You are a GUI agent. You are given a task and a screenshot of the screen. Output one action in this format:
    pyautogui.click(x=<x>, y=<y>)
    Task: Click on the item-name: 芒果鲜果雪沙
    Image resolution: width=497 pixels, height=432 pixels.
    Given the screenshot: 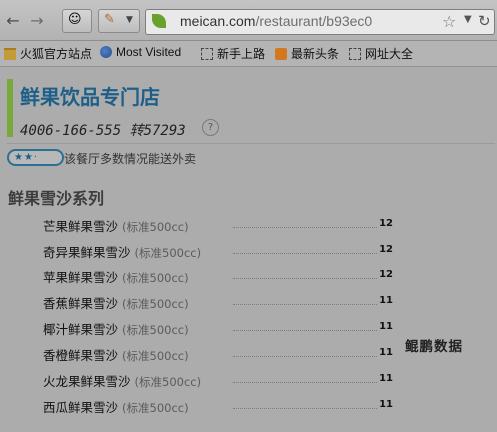 What is the action you would take?
    pyautogui.click(x=81, y=226)
    